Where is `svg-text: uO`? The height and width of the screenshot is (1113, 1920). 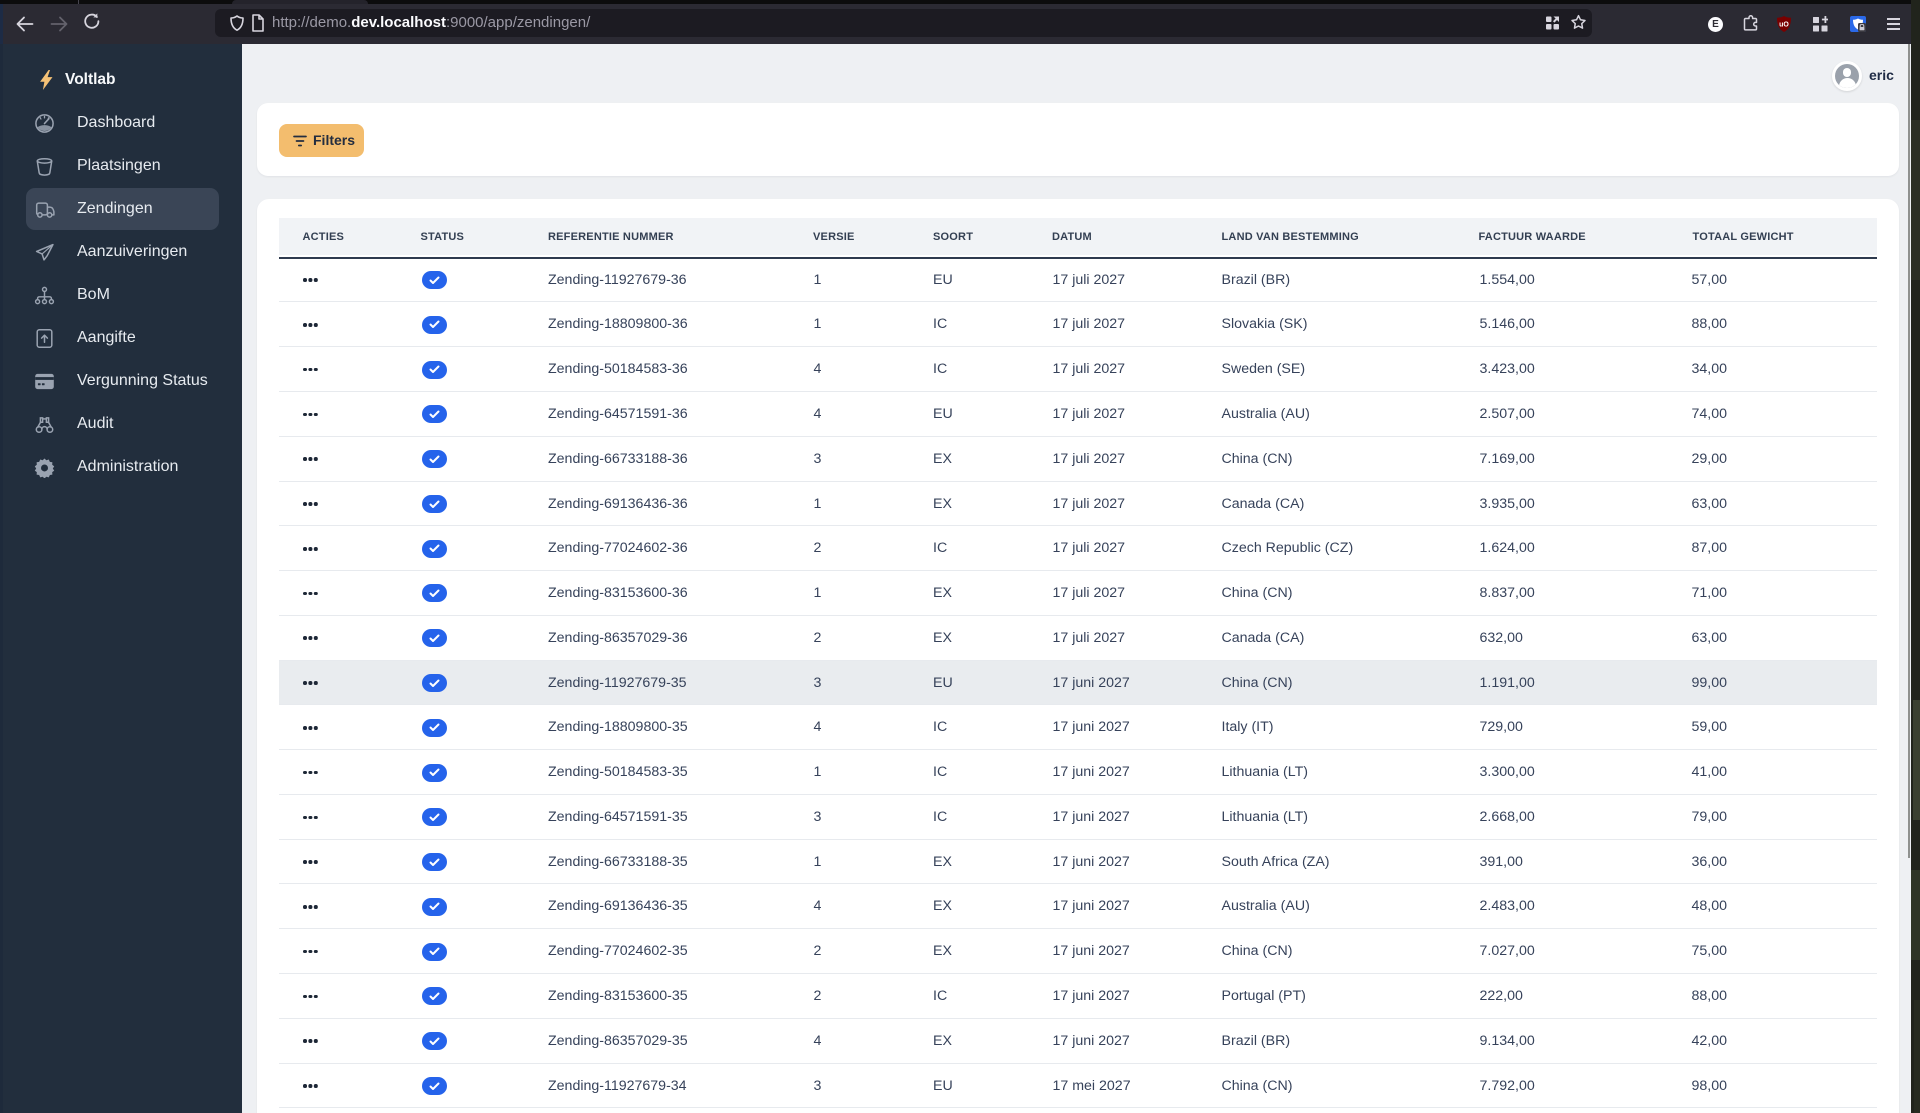
svg-text: uO is located at coordinates (1784, 25).